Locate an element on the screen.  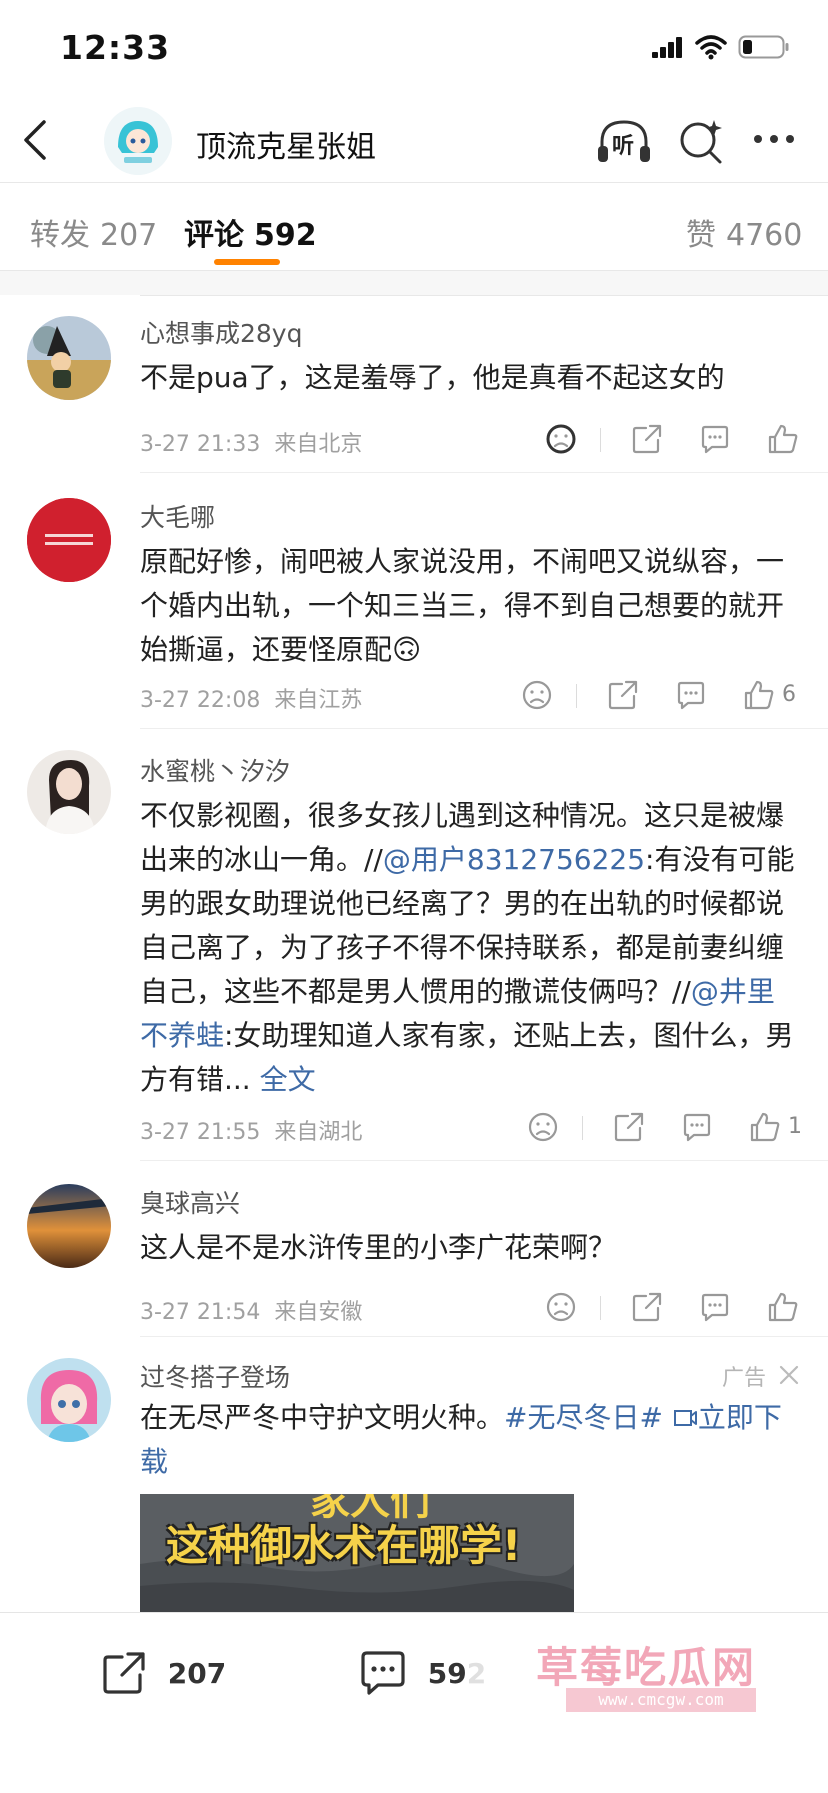
status-time: 12:33 is located at coordinates (115, 47).